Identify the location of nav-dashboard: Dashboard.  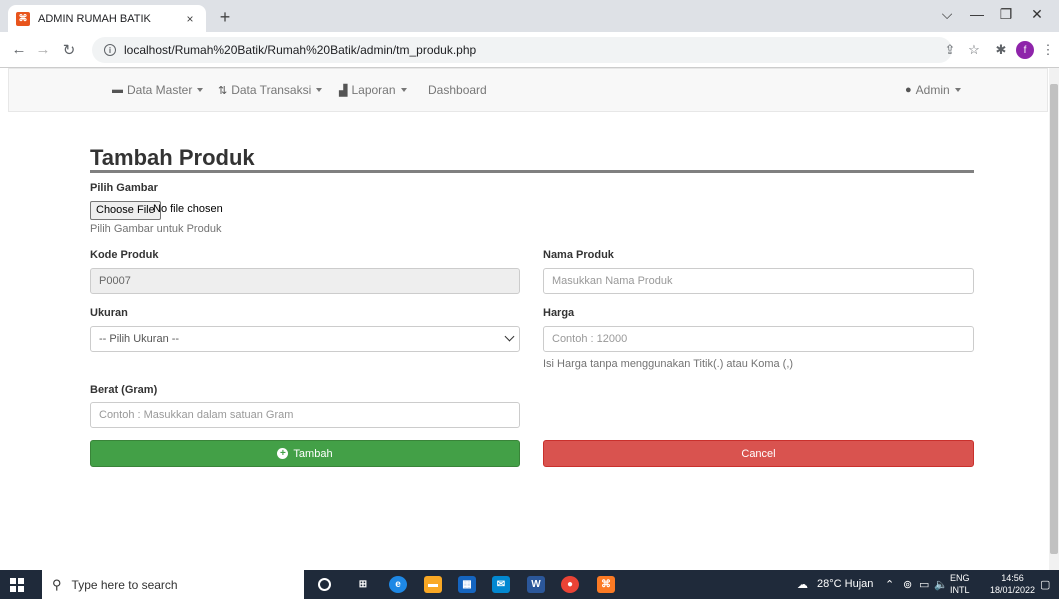
(457, 90).